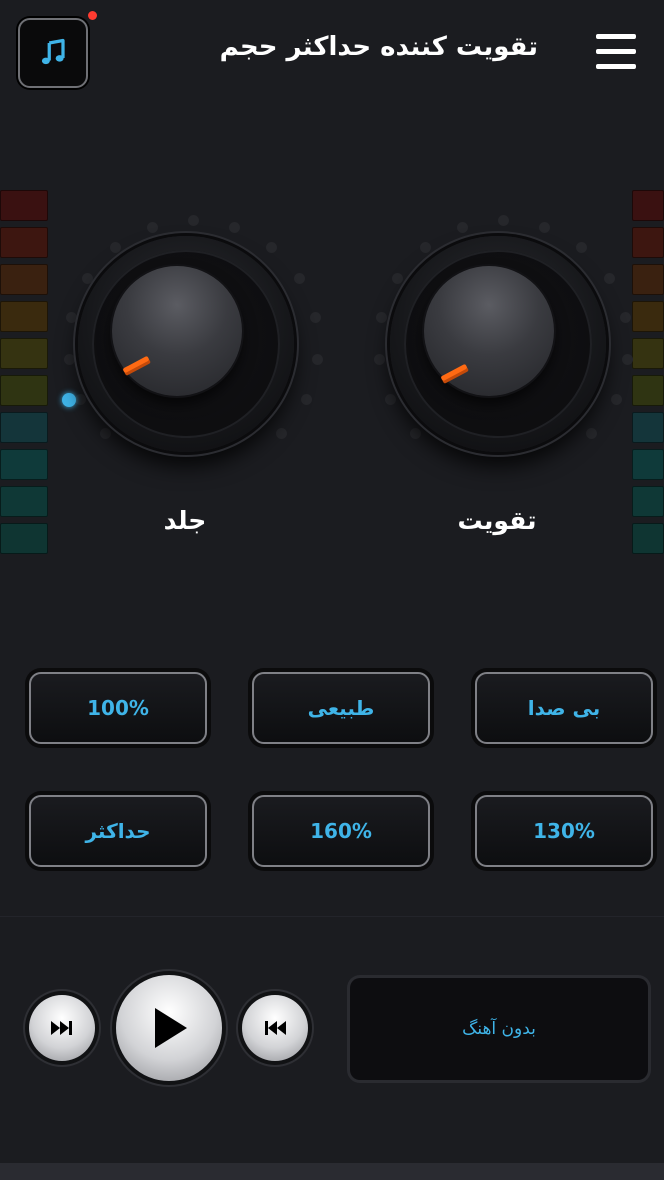 The width and height of the screenshot is (664, 1180). What do you see at coordinates (497, 520) in the screenshot?
I see `boost-knob-label: تقویت` at bounding box center [497, 520].